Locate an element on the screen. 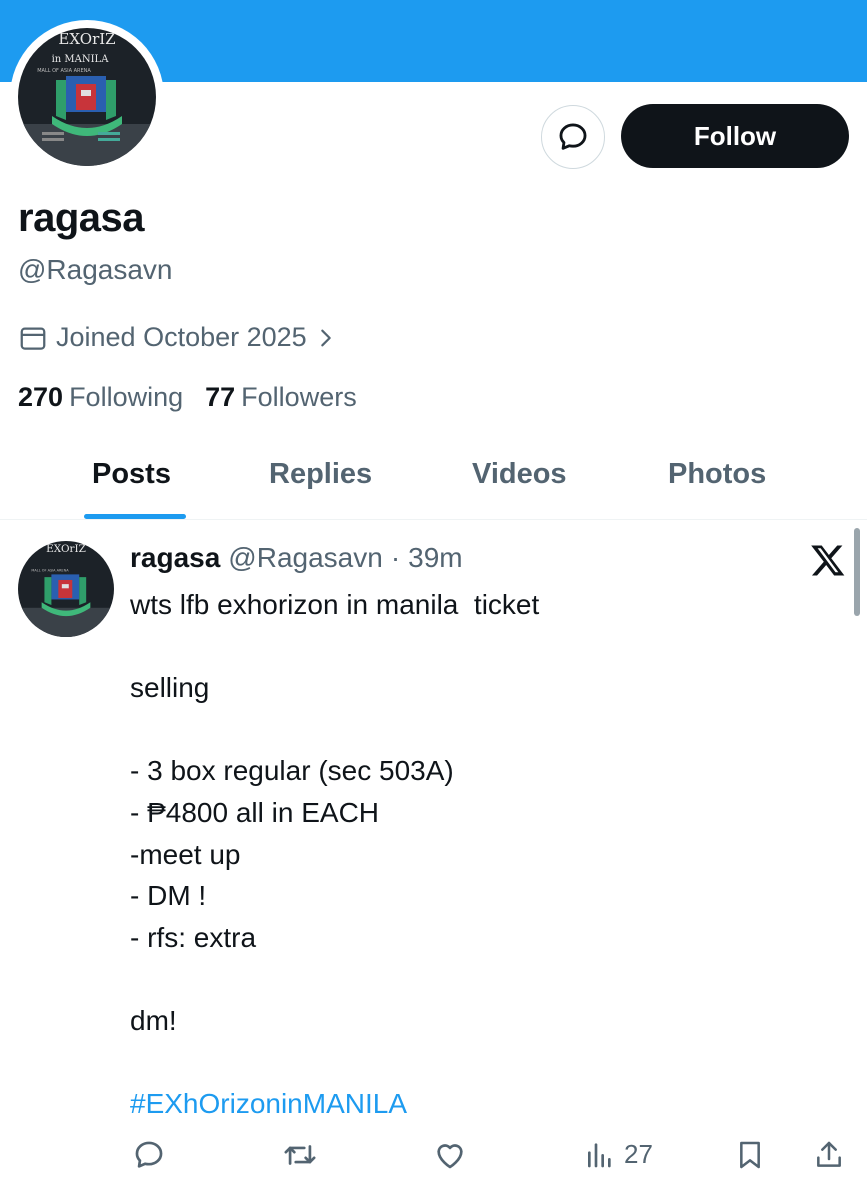 This screenshot has height=1200, width=867. like-button is located at coordinates (450, 1155).